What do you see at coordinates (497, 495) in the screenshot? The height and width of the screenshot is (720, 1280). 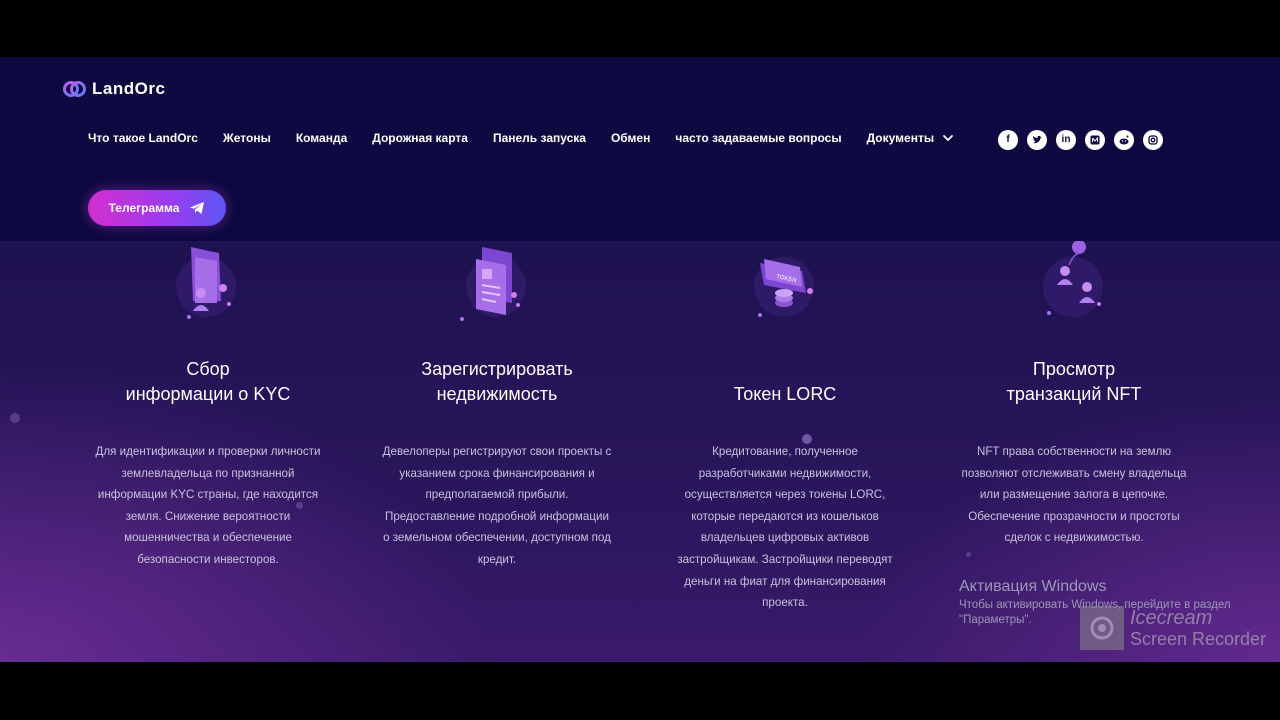 I see `desc-line: предполагаемой прибыли.` at bounding box center [497, 495].